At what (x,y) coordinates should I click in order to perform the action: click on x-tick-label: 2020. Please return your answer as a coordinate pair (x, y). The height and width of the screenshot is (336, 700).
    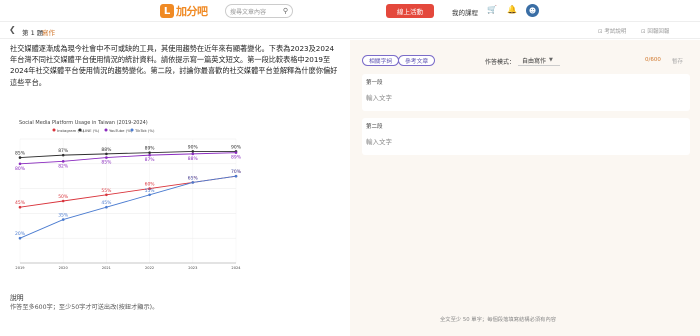
    Looking at the image, I should click on (64, 268).